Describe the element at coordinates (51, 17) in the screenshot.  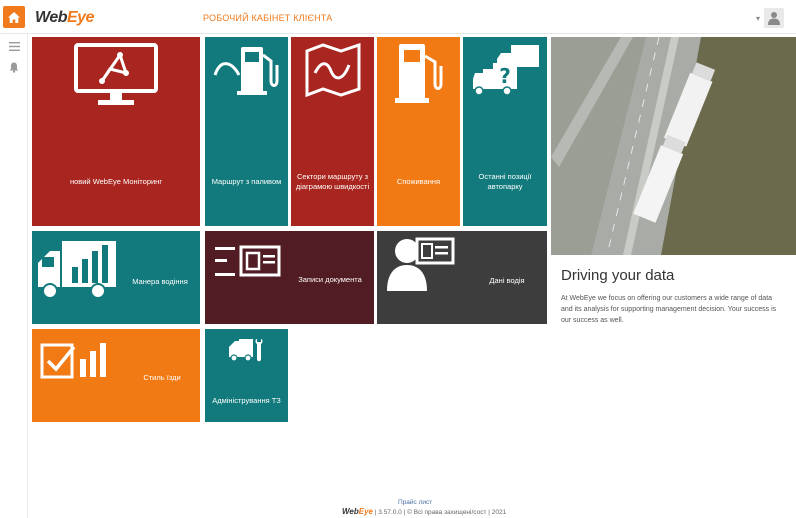
I see `brand-logo-web: Web` at that location.